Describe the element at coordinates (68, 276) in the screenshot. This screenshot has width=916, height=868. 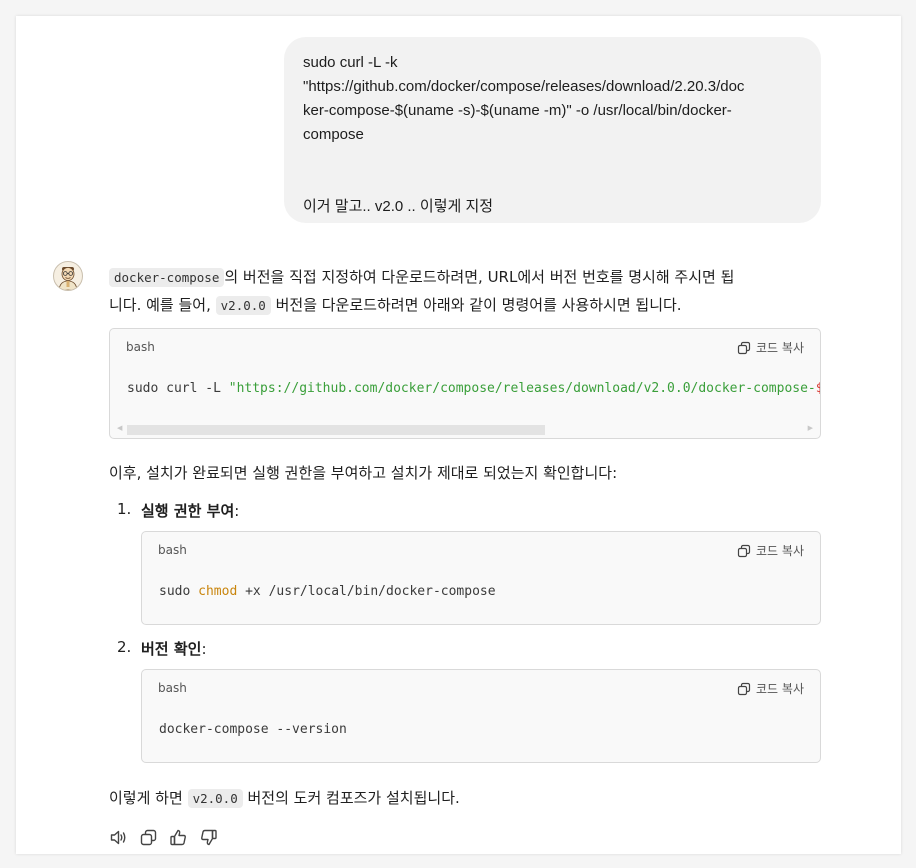
I see `cartoon-avatar-icon` at that location.